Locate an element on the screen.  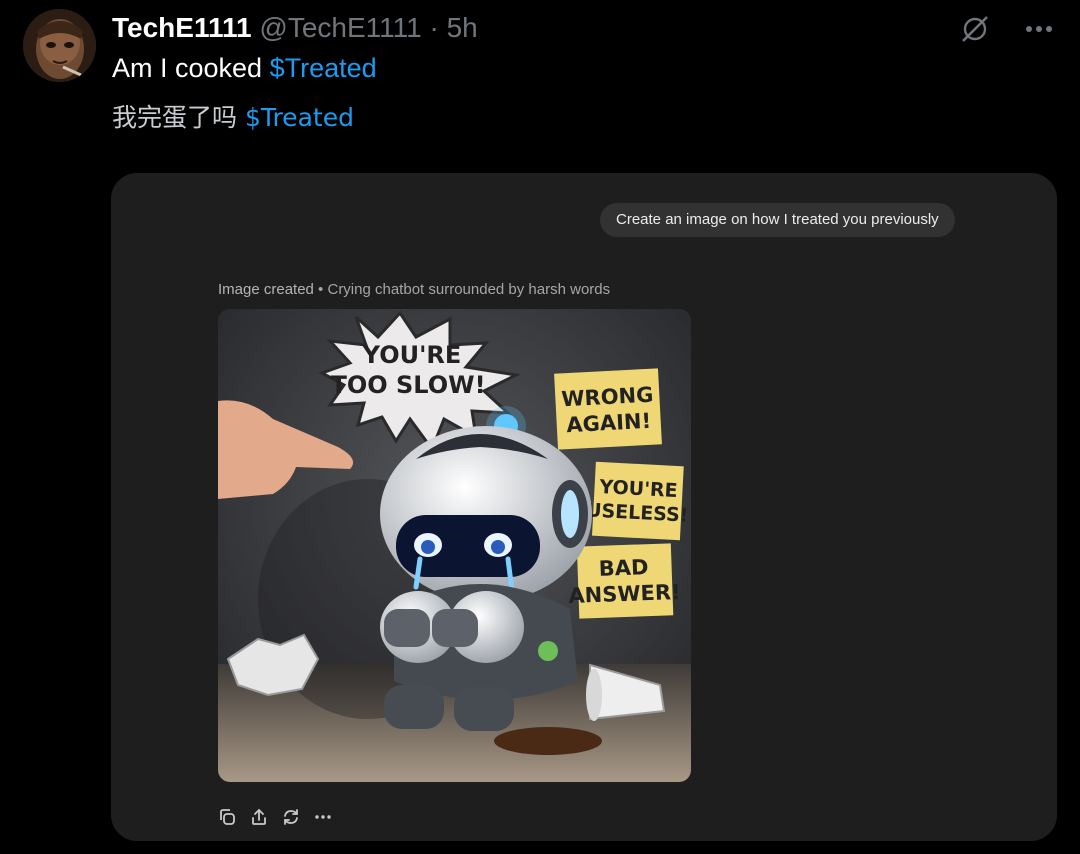
grok-icon is located at coordinates (975, 29).